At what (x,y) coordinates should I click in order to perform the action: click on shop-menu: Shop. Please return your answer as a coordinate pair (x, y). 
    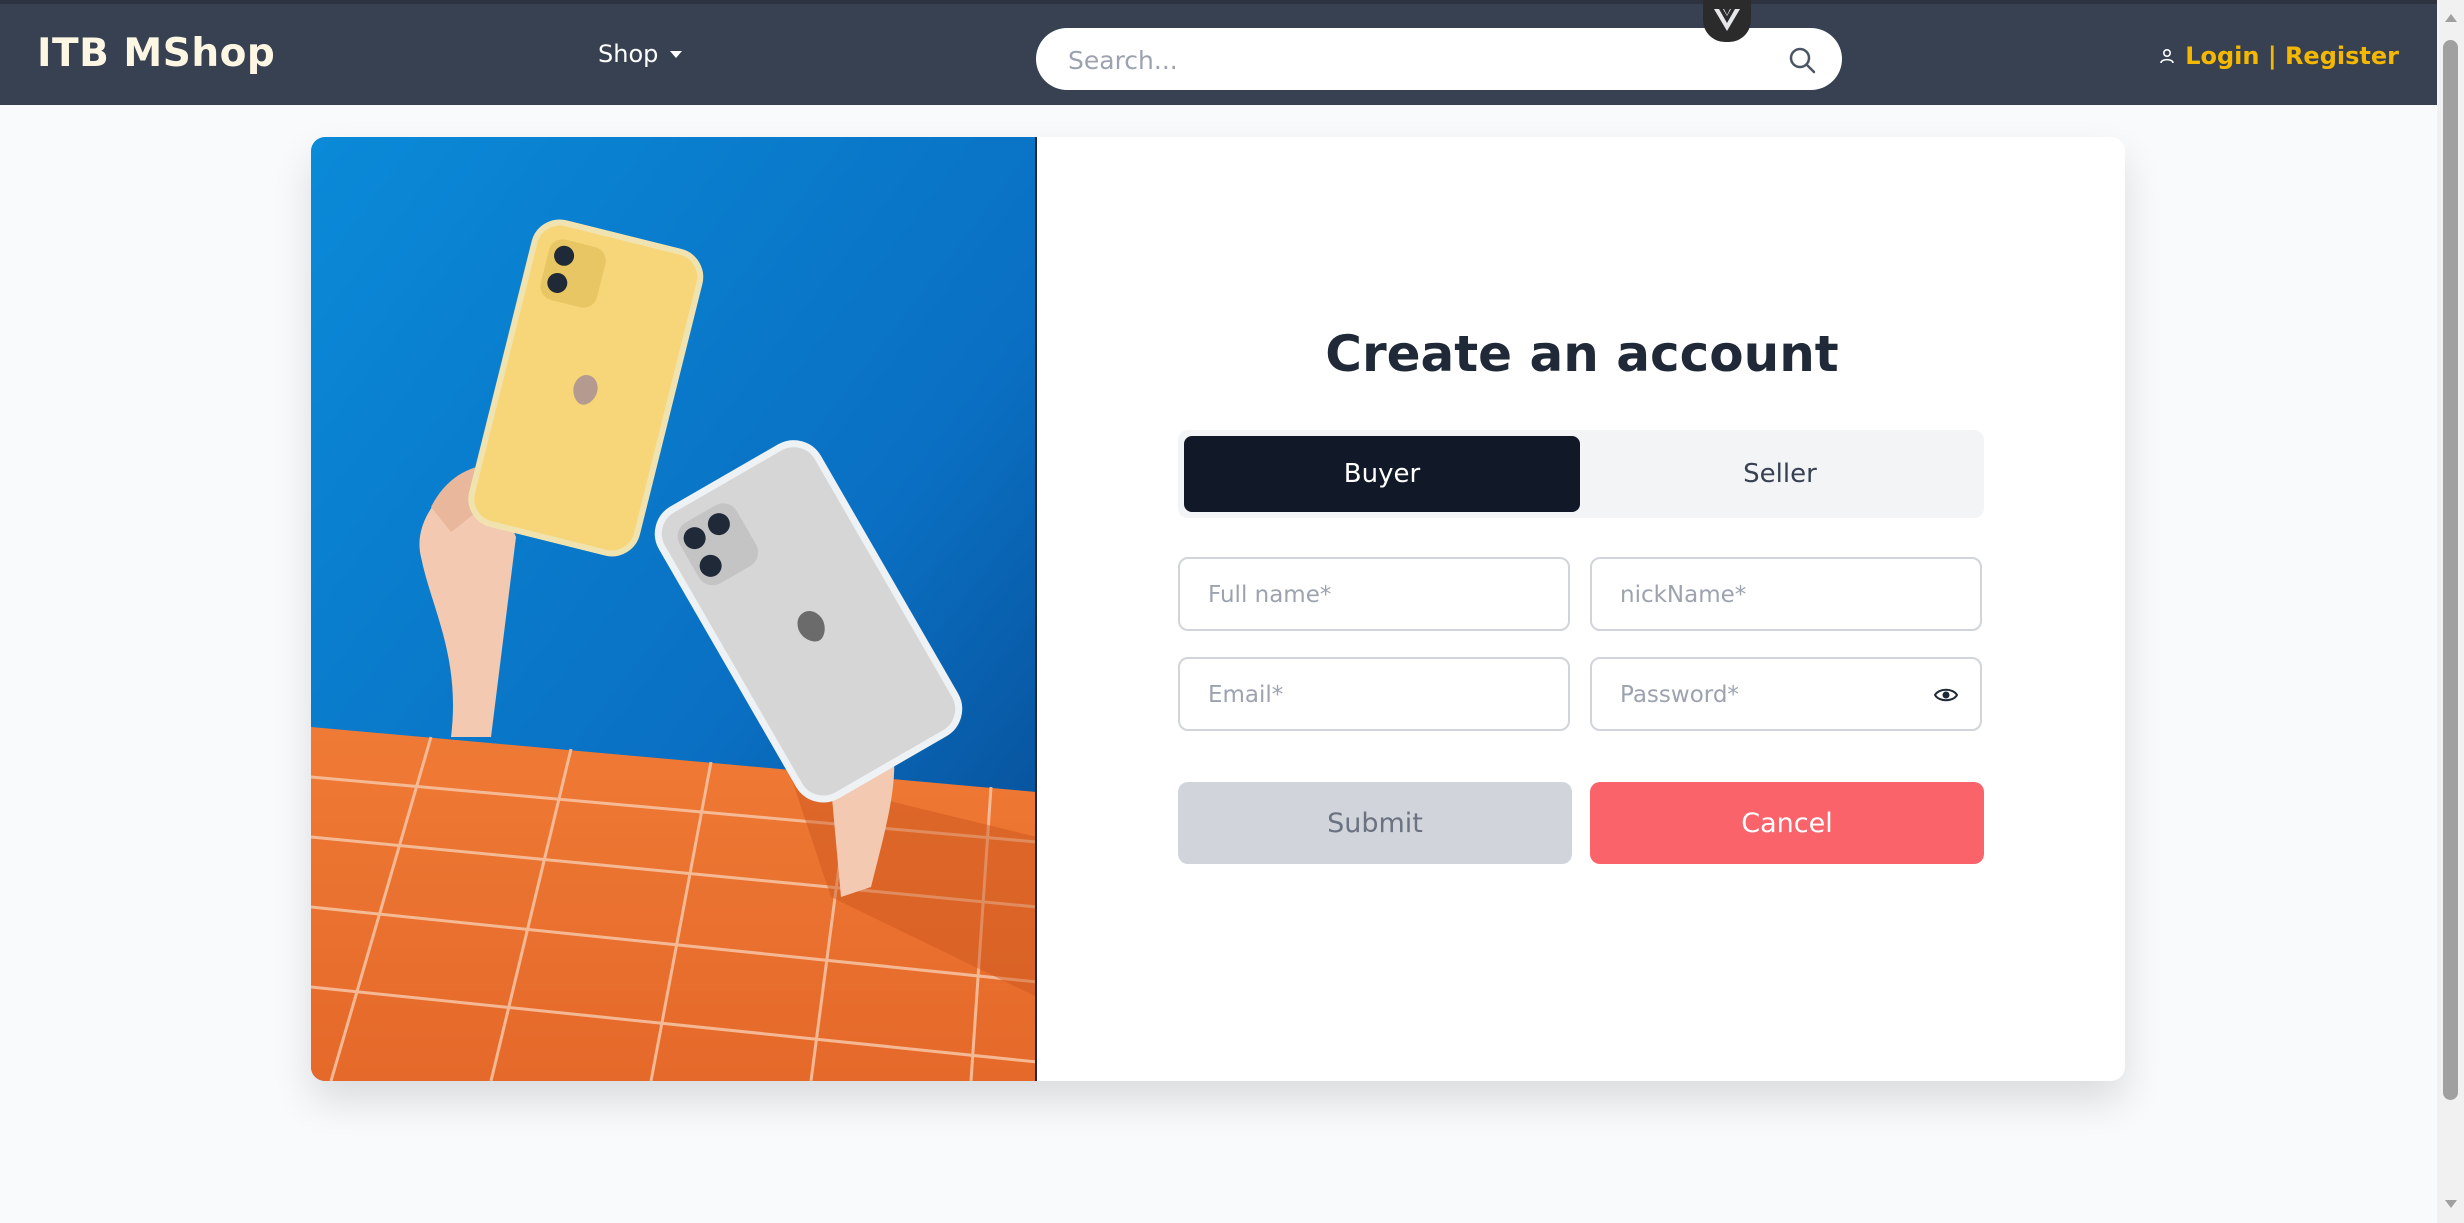
    Looking at the image, I should click on (640, 54).